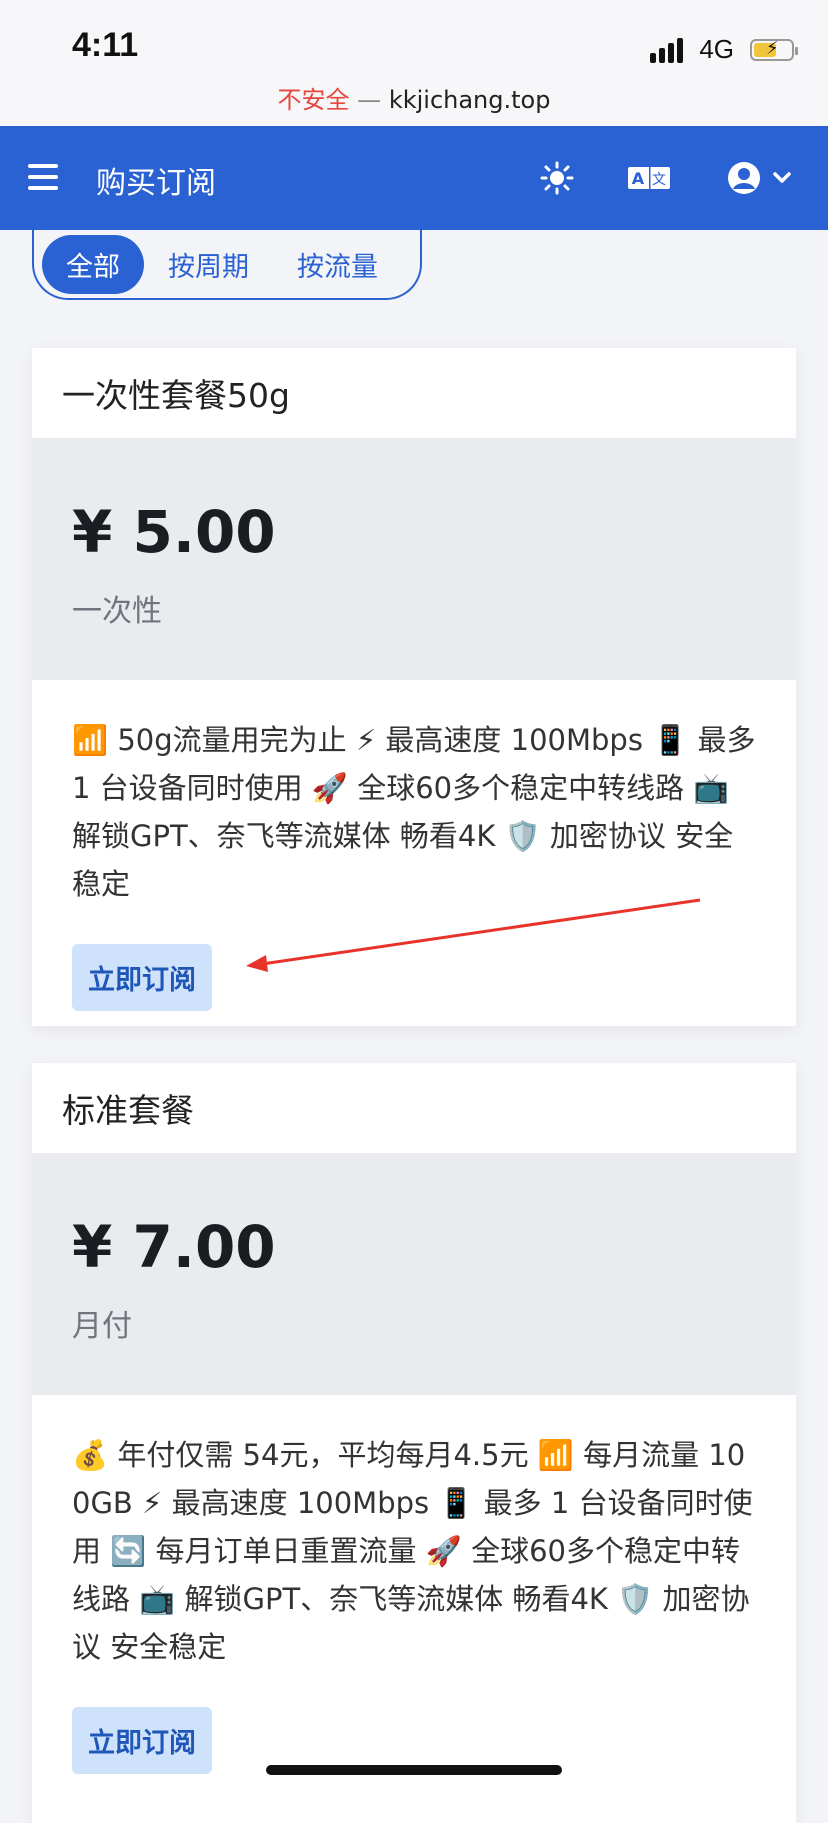 The image size is (828, 1823). Describe the element at coordinates (117, 611) in the screenshot. I see `plan-period: 一次性` at that location.